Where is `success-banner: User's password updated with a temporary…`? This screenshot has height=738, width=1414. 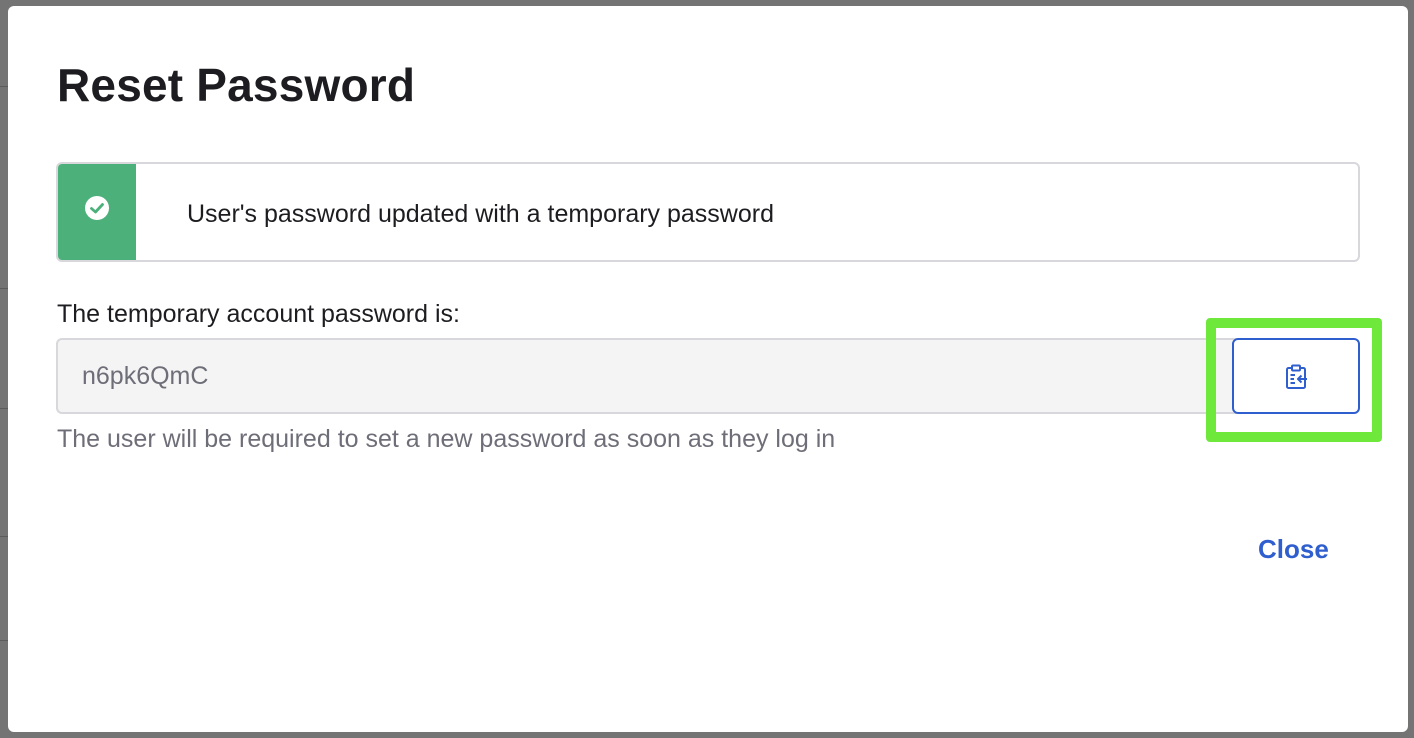
success-banner: User's password updated with a temporary… is located at coordinates (708, 212).